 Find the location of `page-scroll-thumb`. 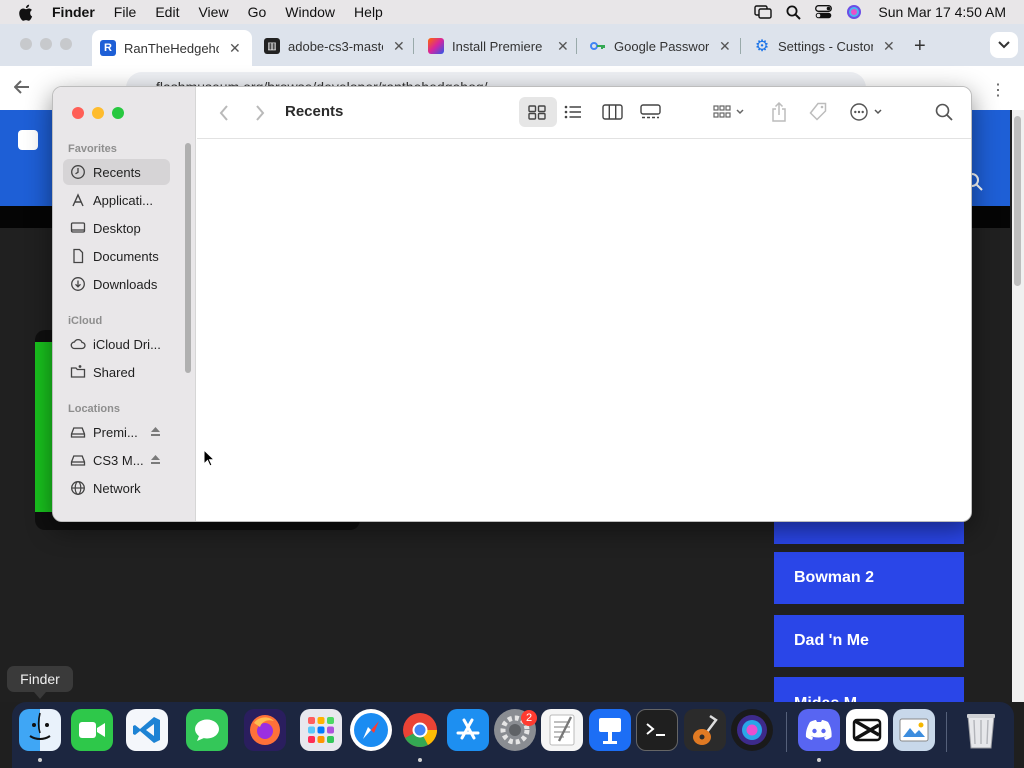

page-scroll-thumb is located at coordinates (1017, 201).